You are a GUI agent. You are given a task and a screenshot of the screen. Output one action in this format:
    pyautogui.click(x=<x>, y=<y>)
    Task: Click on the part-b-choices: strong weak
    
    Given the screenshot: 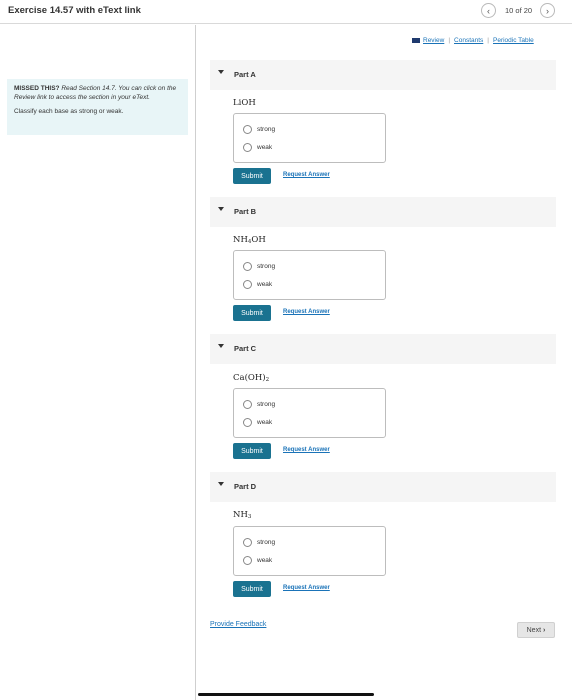 What is the action you would take?
    pyautogui.click(x=309, y=275)
    